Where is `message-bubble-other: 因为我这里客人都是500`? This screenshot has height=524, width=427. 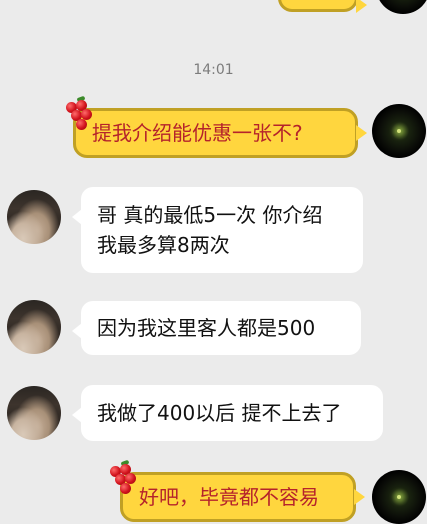 message-bubble-other: 因为我这里客人都是500 is located at coordinates (216, 328).